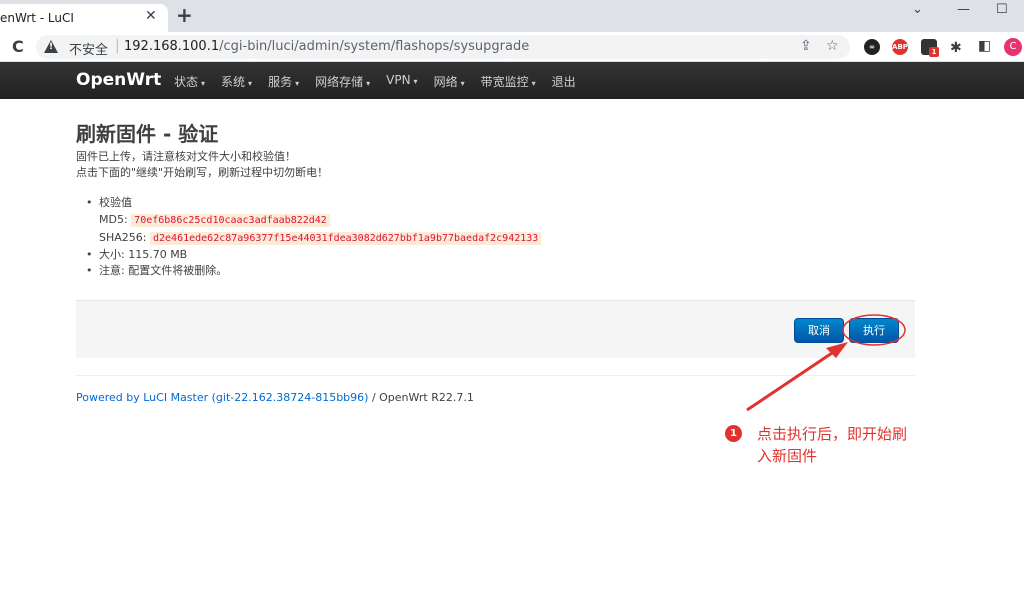  What do you see at coordinates (874, 330) in the screenshot?
I see `execute-button: 执行` at bounding box center [874, 330].